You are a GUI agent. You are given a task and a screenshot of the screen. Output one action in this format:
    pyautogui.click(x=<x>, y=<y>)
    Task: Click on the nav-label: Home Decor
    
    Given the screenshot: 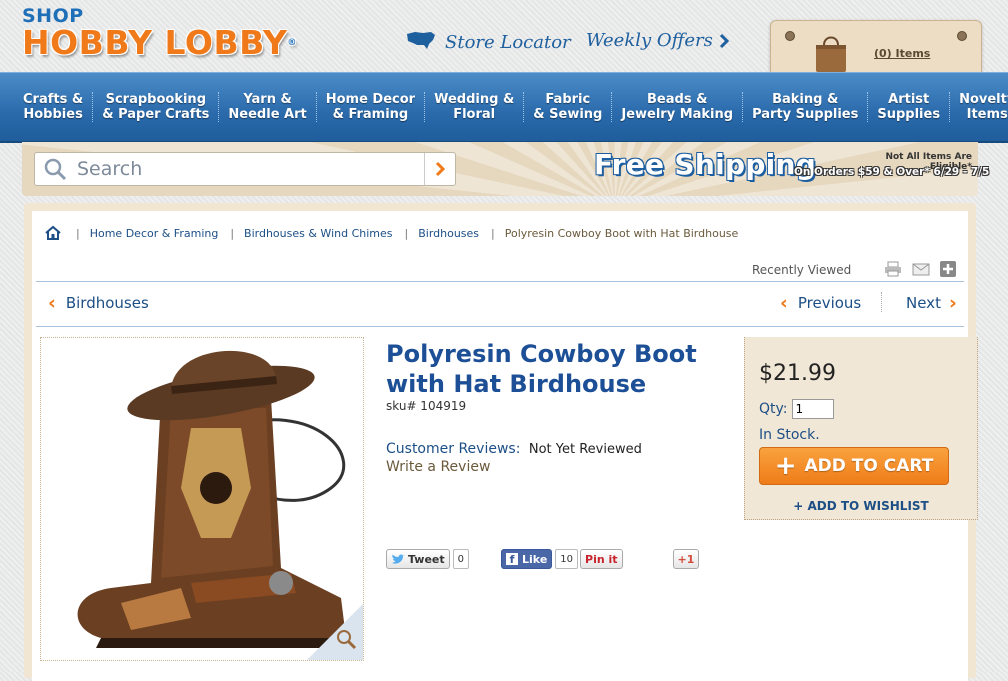 What is the action you would take?
    pyautogui.click(x=370, y=99)
    